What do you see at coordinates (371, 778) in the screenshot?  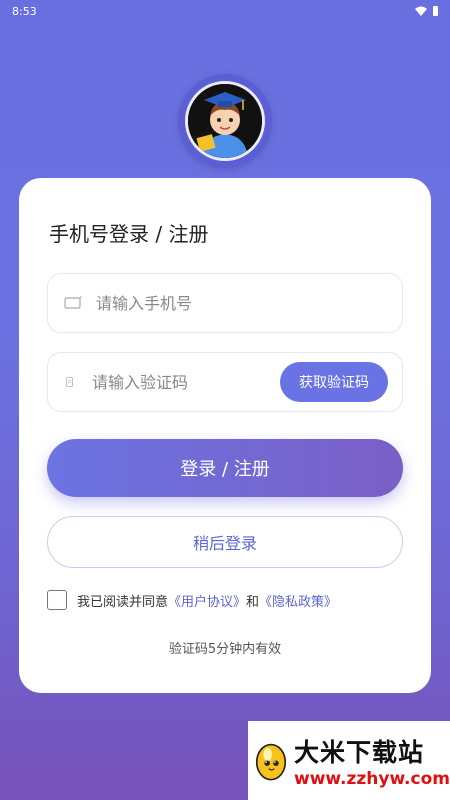 I see `watermark-url: www.zzhyw.com` at bounding box center [371, 778].